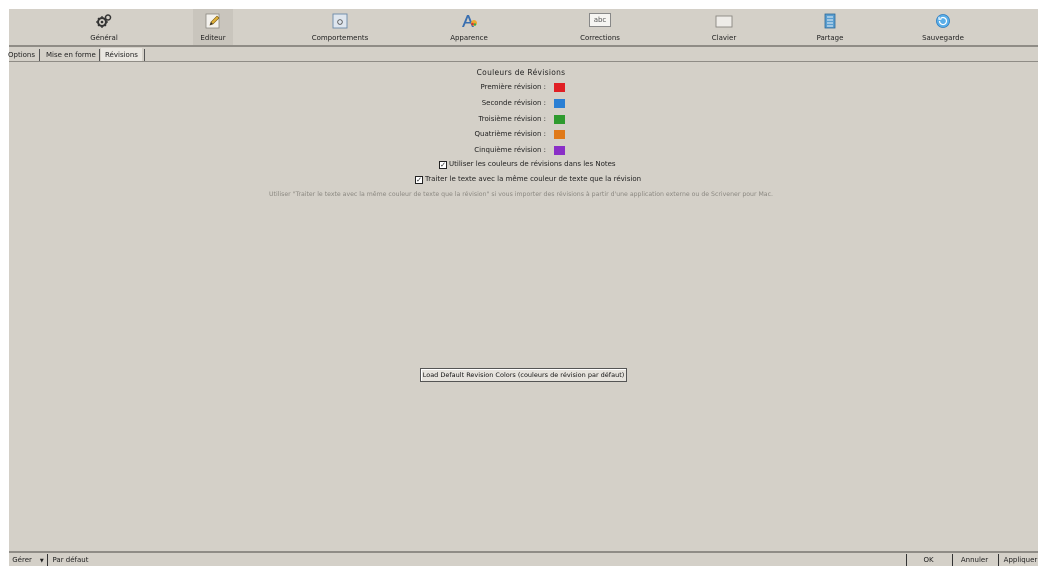 Image resolution: width=1042 pixels, height=566 pixels. I want to click on toolbar-editeur: Editeur, so click(213, 27).